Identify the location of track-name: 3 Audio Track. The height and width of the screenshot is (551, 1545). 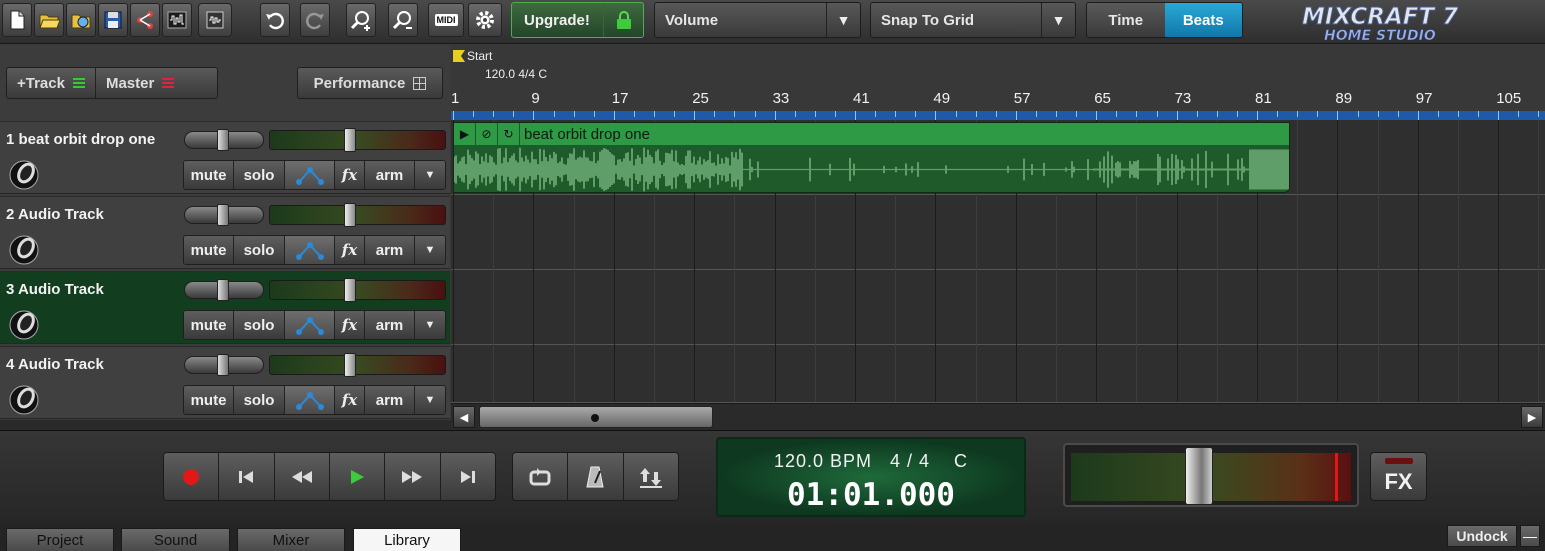
(55, 289).